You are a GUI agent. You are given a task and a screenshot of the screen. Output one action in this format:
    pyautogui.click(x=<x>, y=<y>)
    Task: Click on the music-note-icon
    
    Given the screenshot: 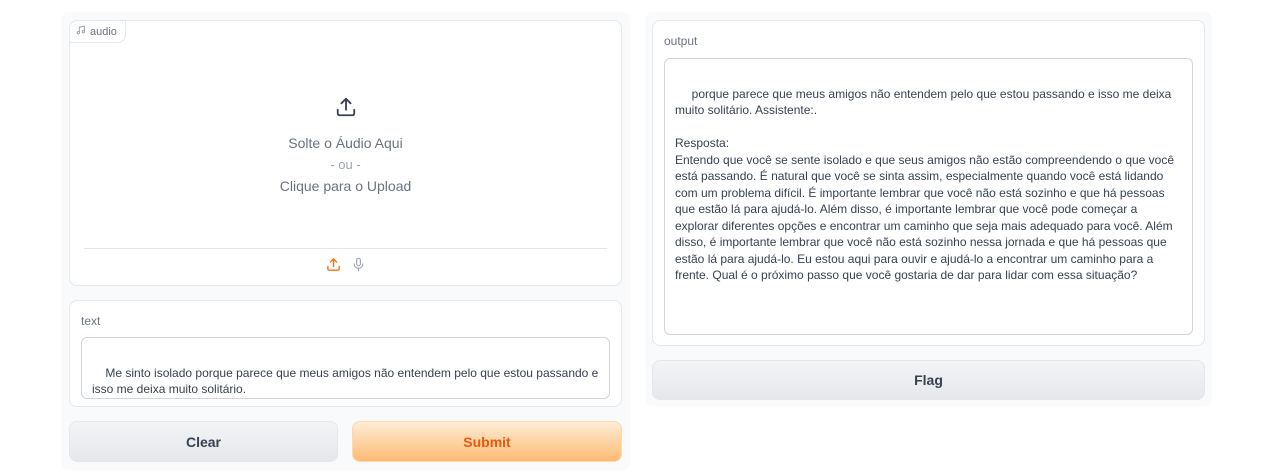 What is the action you would take?
    pyautogui.click(x=81, y=31)
    